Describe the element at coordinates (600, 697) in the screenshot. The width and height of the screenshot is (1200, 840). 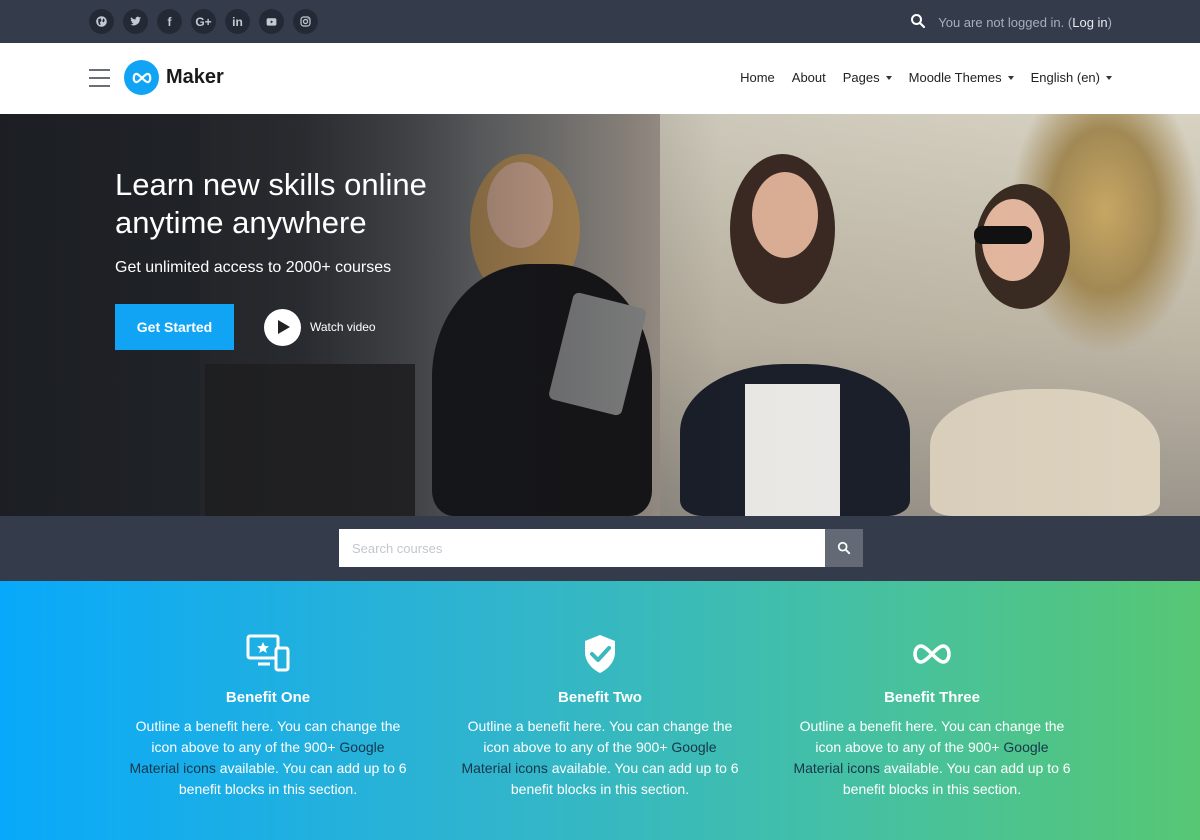
I see `benefit-title: Benefit Two` at that location.